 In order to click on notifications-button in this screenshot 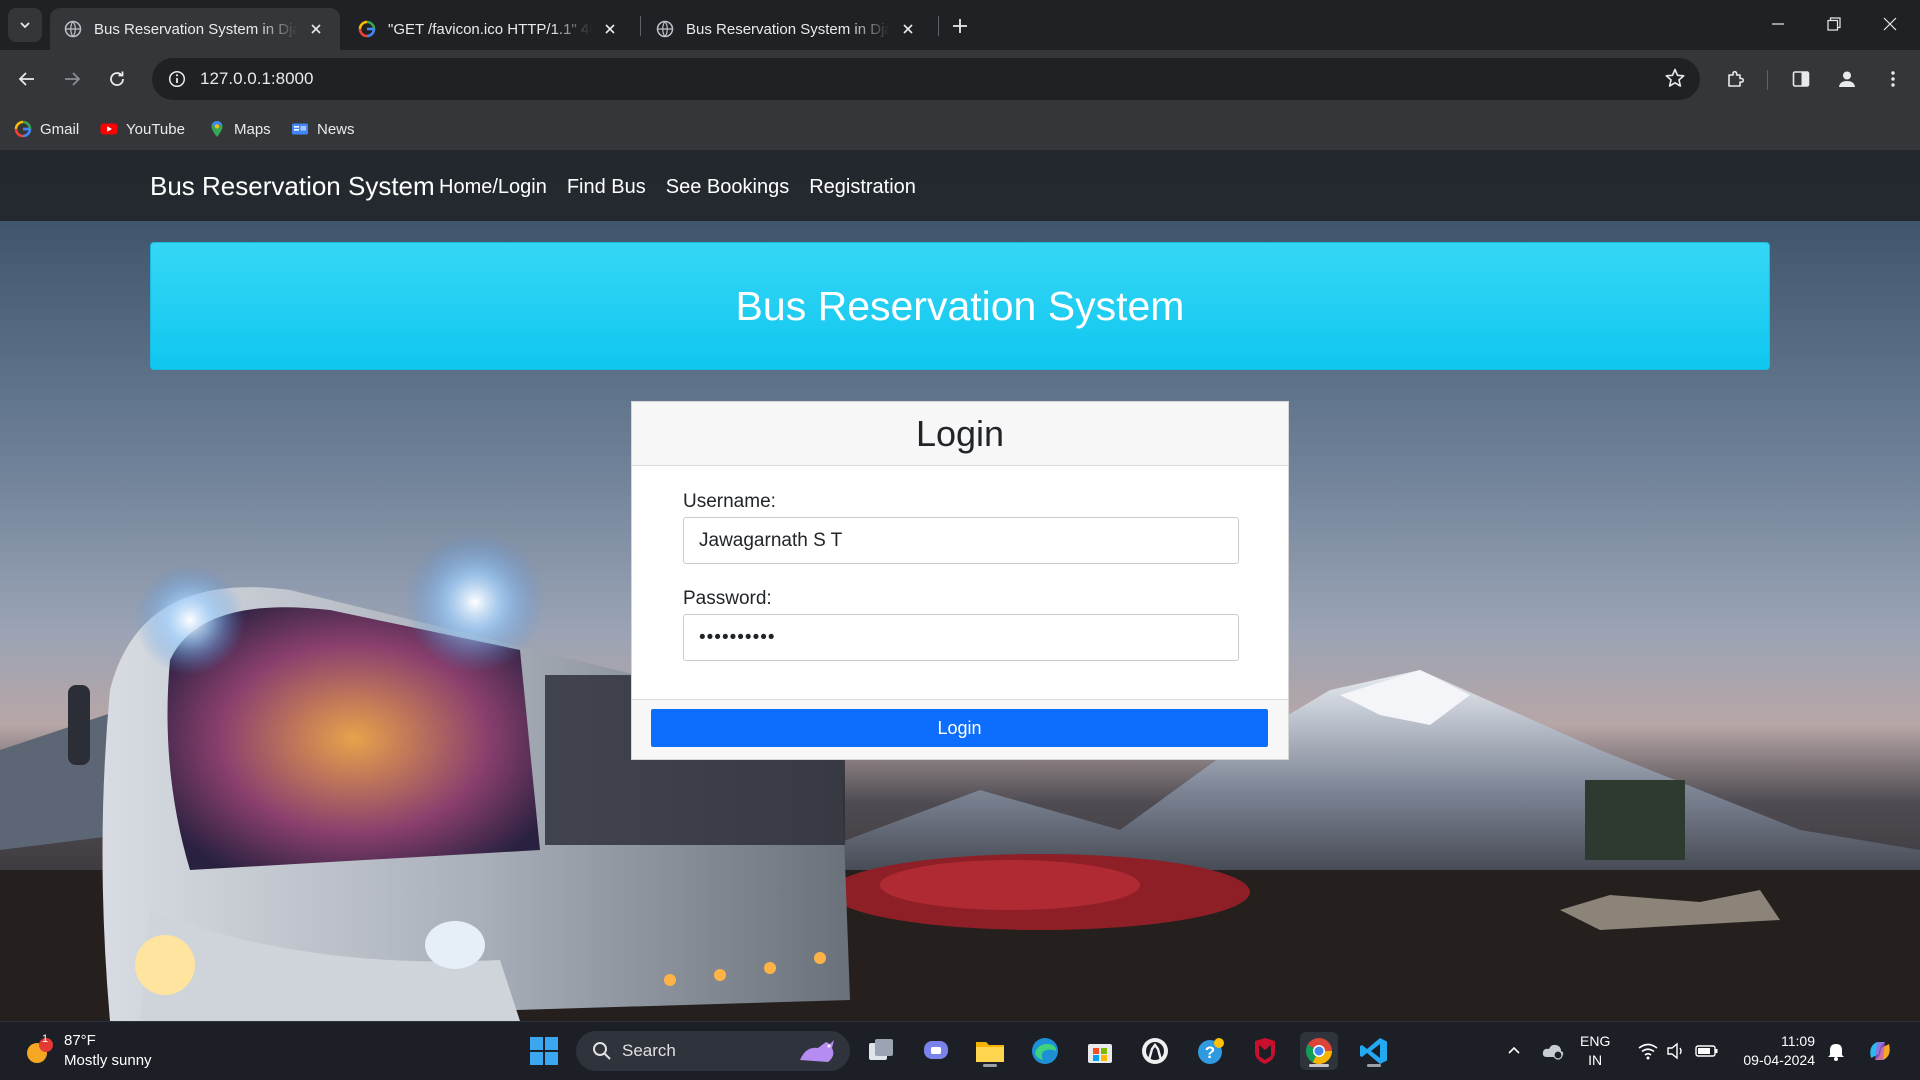, I will do `click(1836, 1051)`.